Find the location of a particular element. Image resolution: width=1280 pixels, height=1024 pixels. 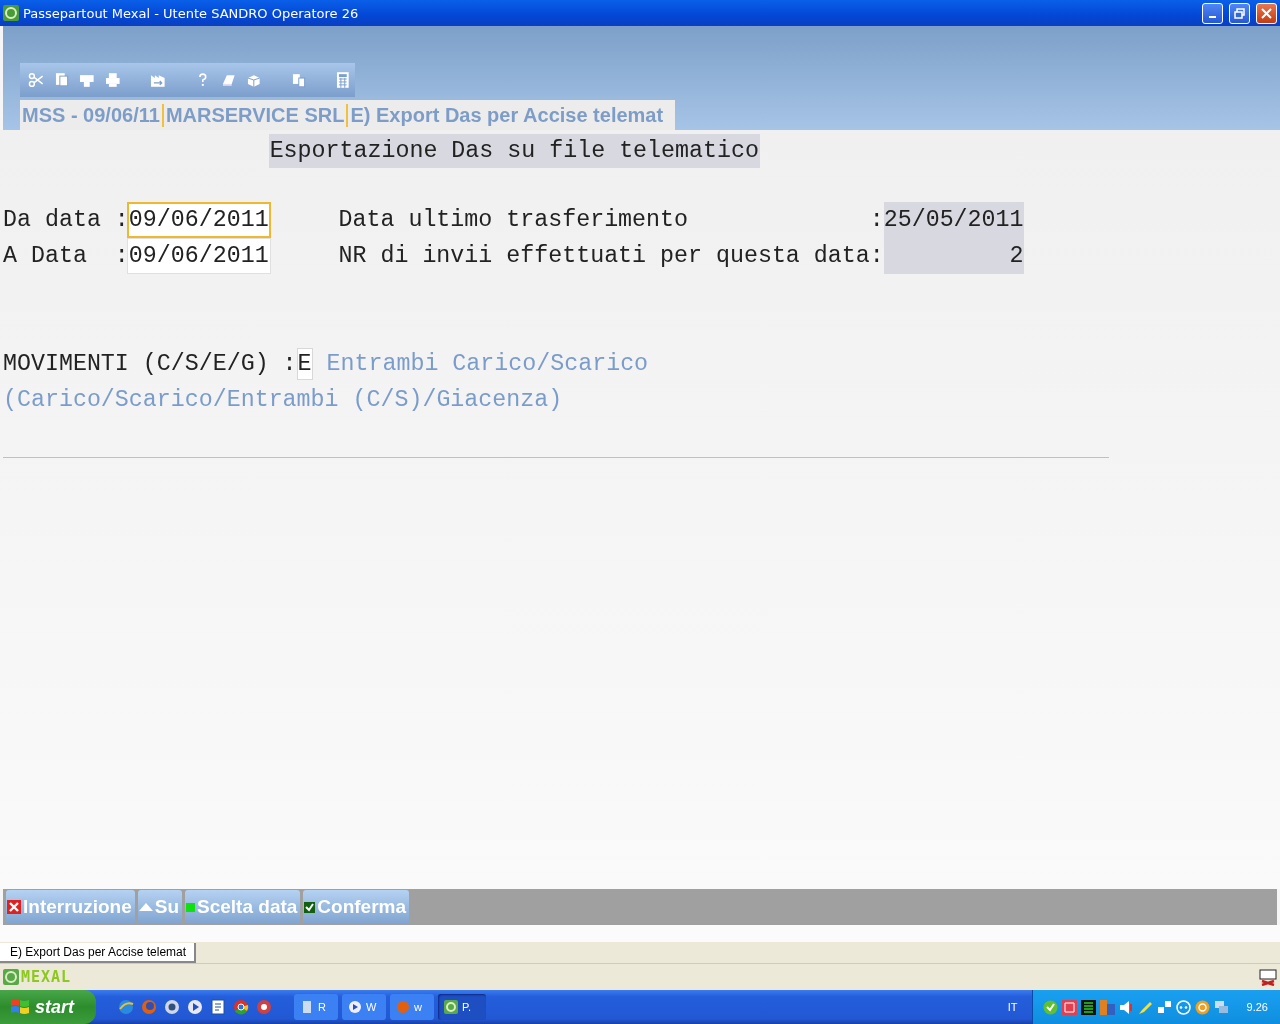

header-label: MARSERVICE SRL is located at coordinates (256, 115).